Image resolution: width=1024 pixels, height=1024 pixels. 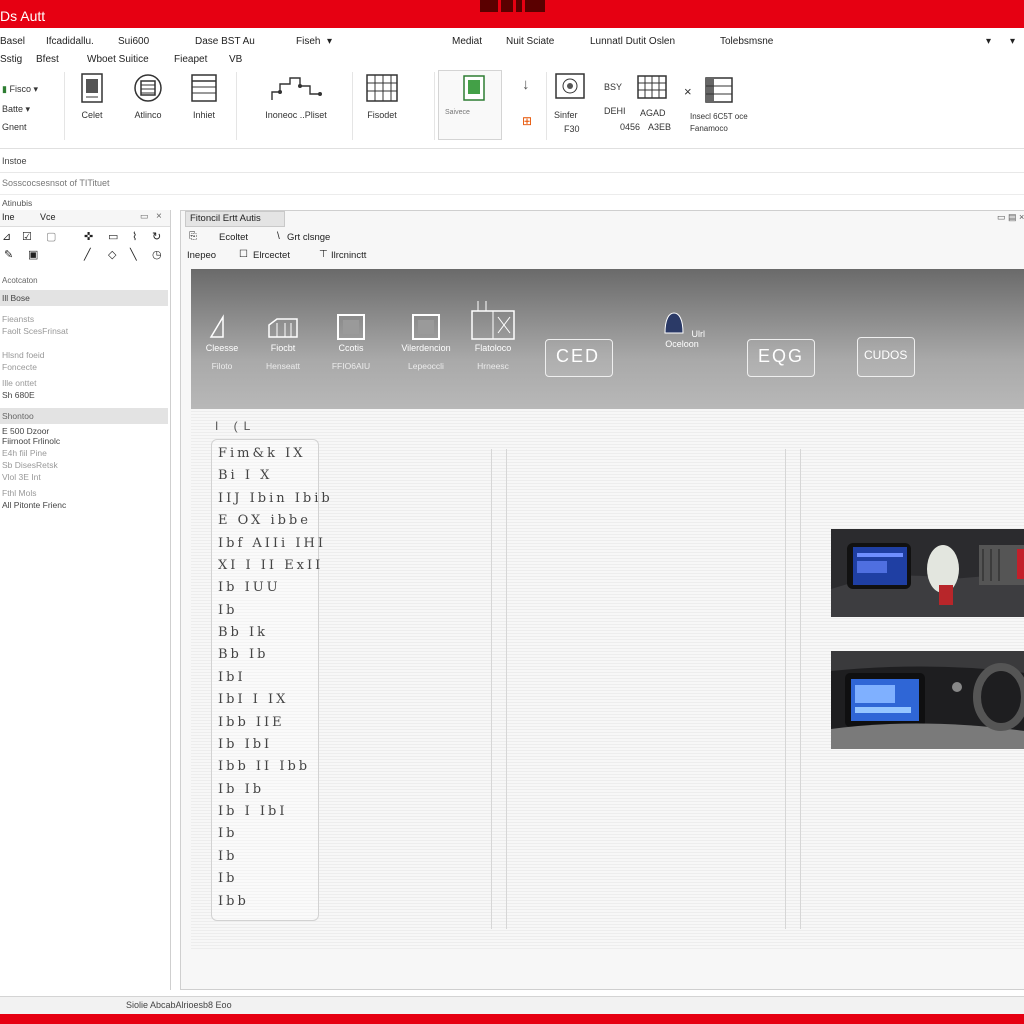 I want to click on list-item: Fiirnoot Frlinolc, so click(x=31, y=441).